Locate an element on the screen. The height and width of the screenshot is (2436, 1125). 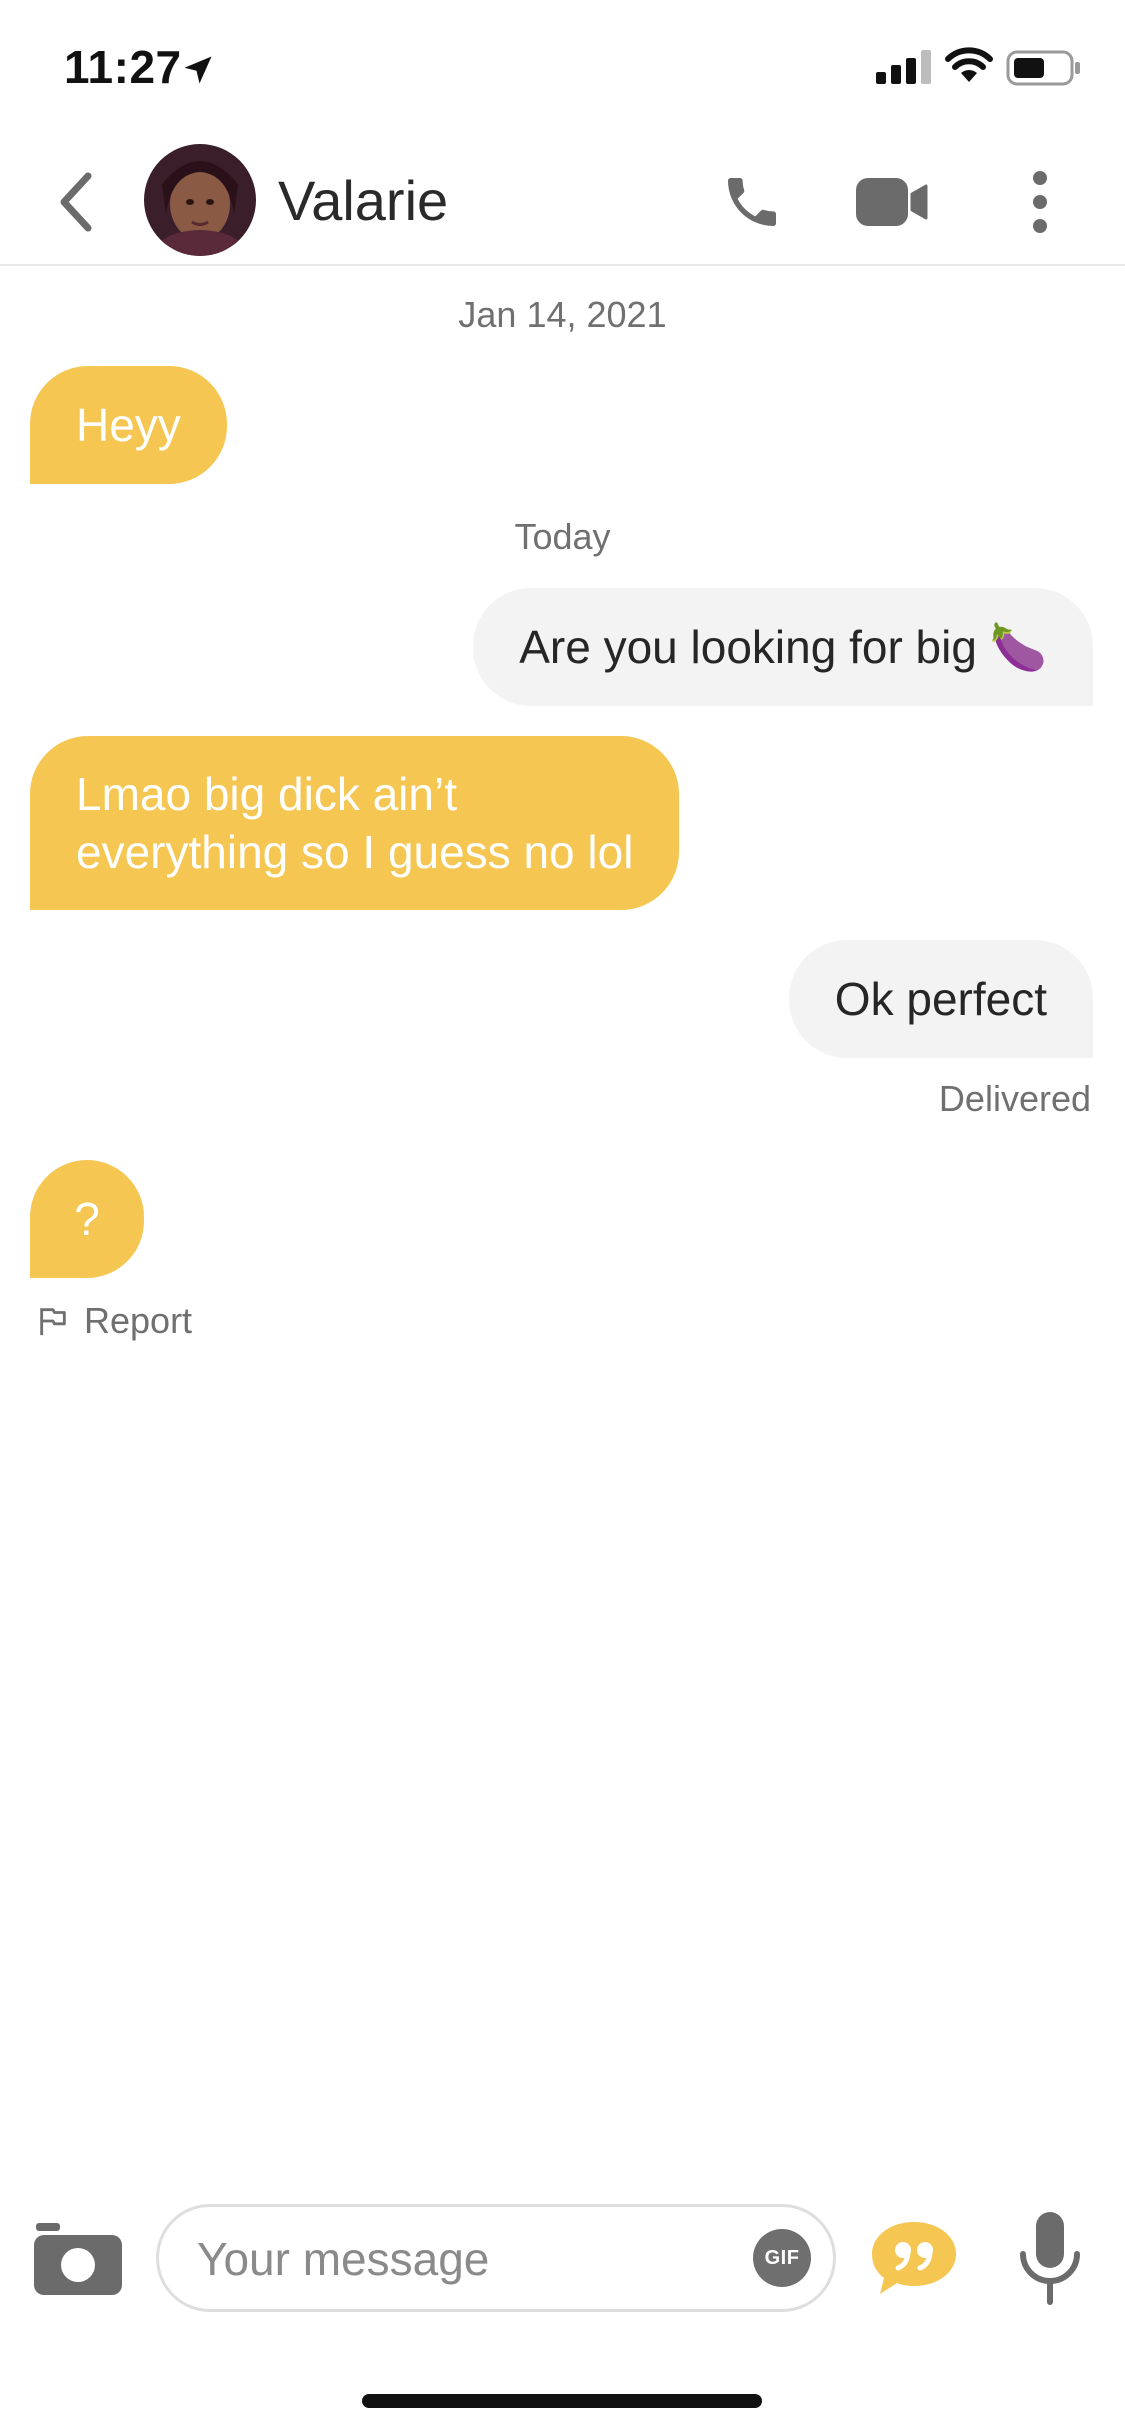
voice-message-button is located at coordinates (1050, 2258).